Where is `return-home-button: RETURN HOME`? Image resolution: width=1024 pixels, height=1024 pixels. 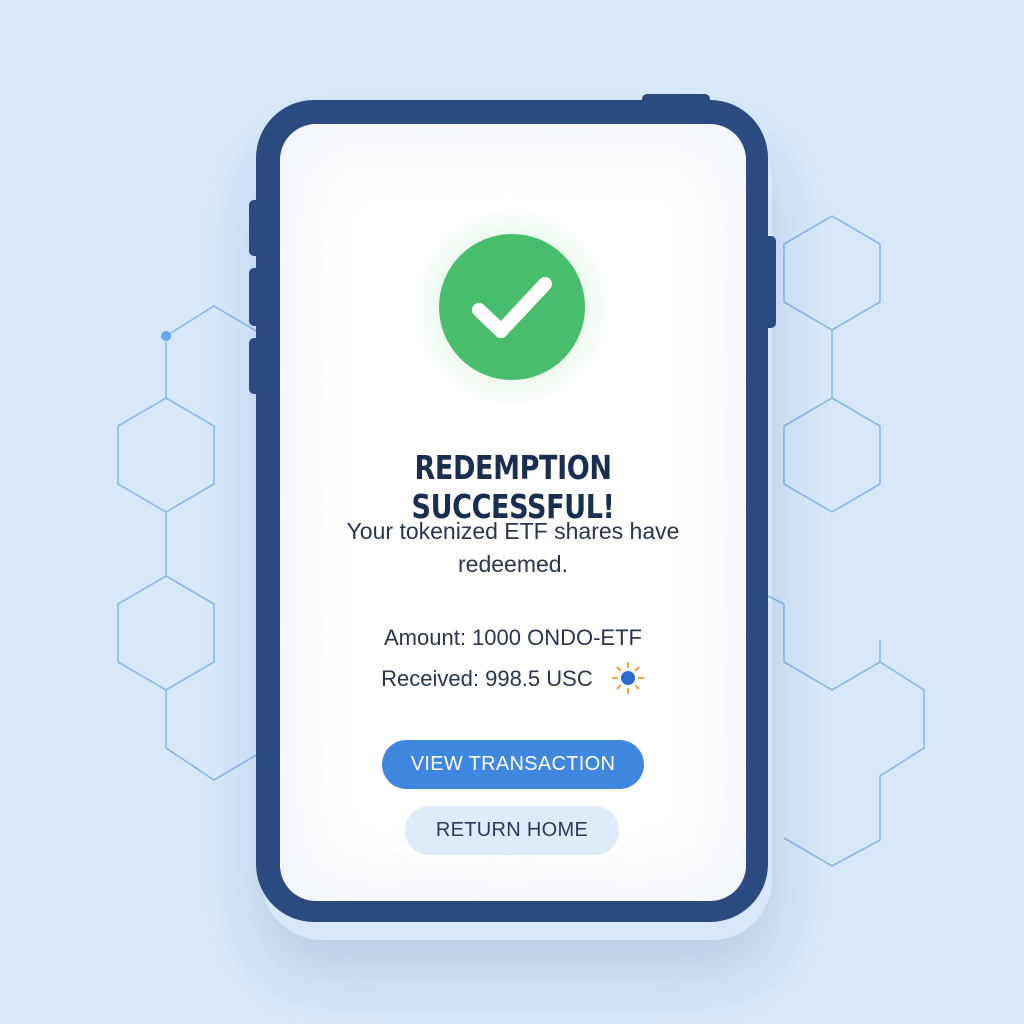
return-home-button: RETURN HOME is located at coordinates (512, 830).